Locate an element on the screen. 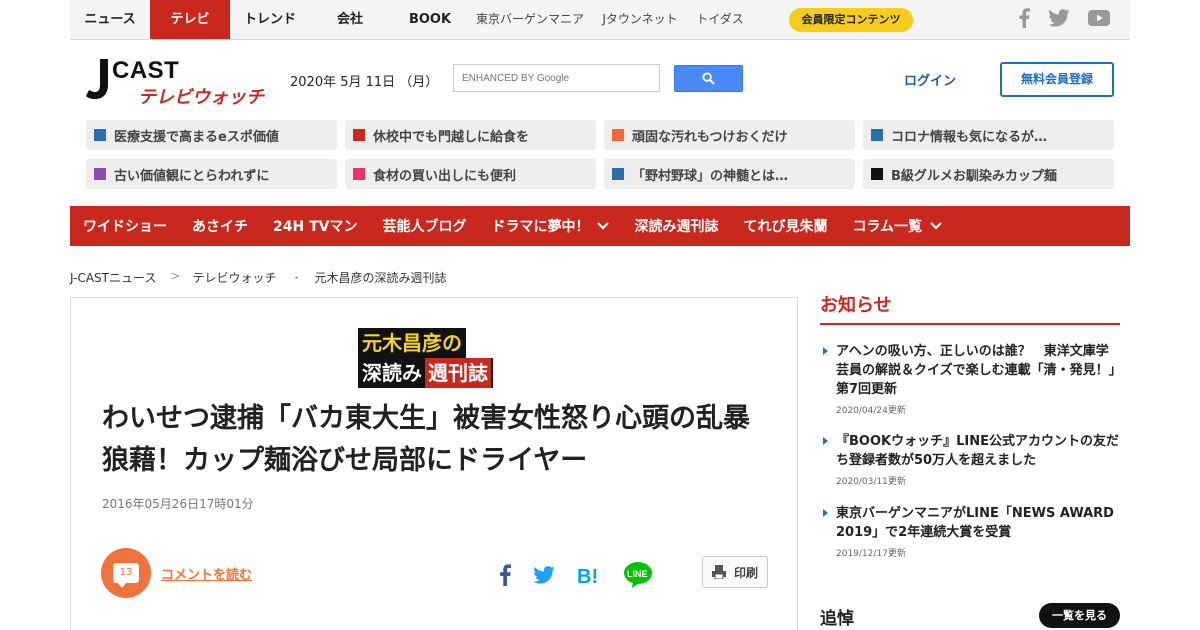 This screenshot has height=630, width=1200. column-badge-line1: 元木昌彦の is located at coordinates (412, 343).